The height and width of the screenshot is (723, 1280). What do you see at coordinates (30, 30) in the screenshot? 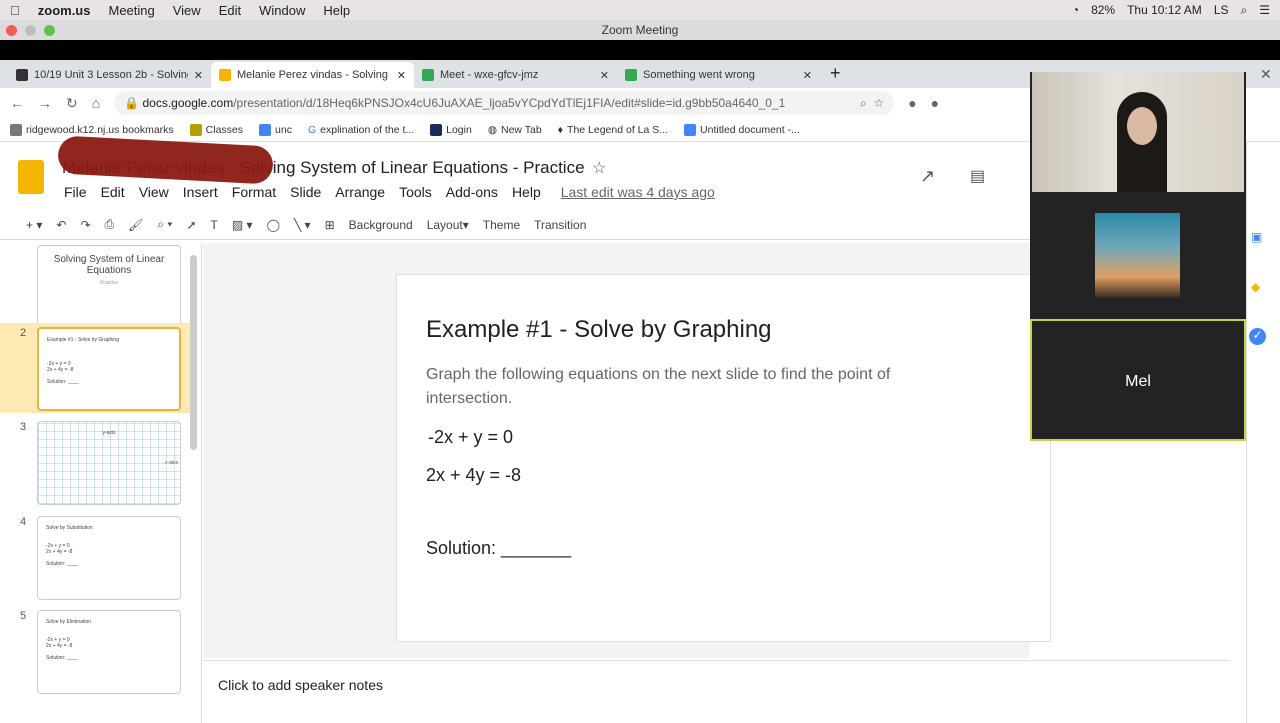
I see `minimize-window-button` at bounding box center [30, 30].